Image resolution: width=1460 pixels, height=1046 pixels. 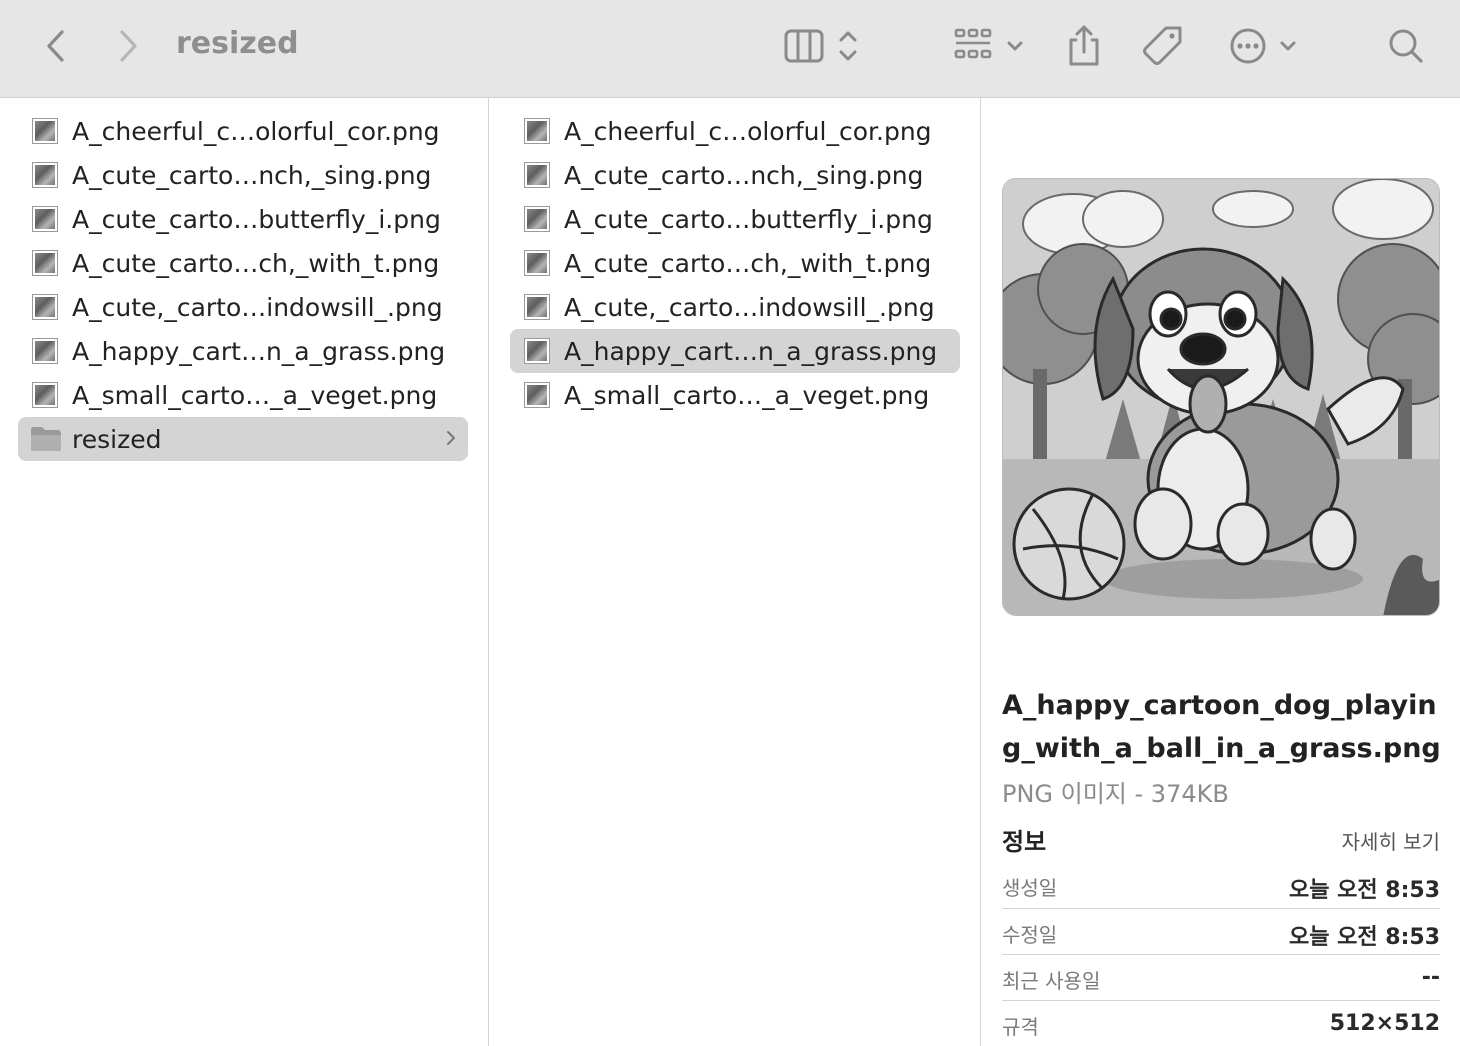 What do you see at coordinates (1051, 981) in the screenshot?
I see `info-label: 최근 사용일` at bounding box center [1051, 981].